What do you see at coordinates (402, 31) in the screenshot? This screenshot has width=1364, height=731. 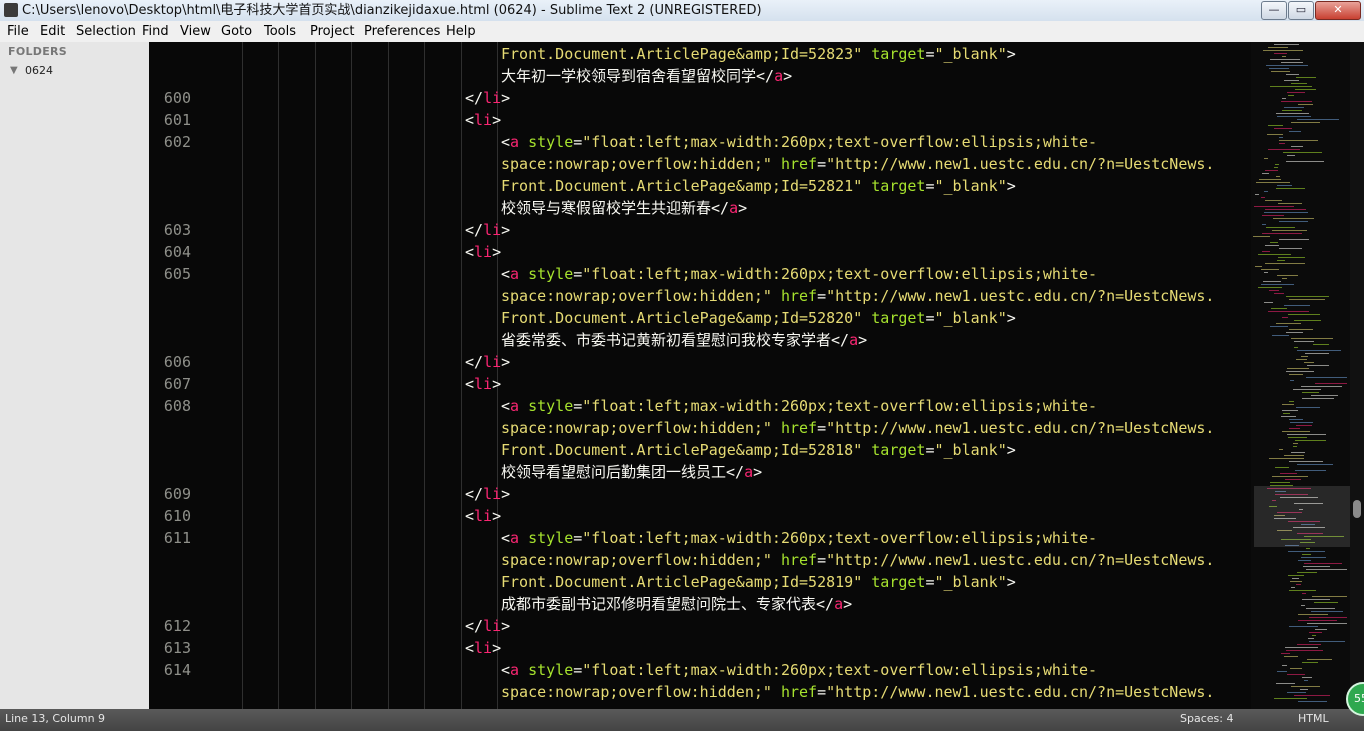 I see `menu-preferences: Preferences` at bounding box center [402, 31].